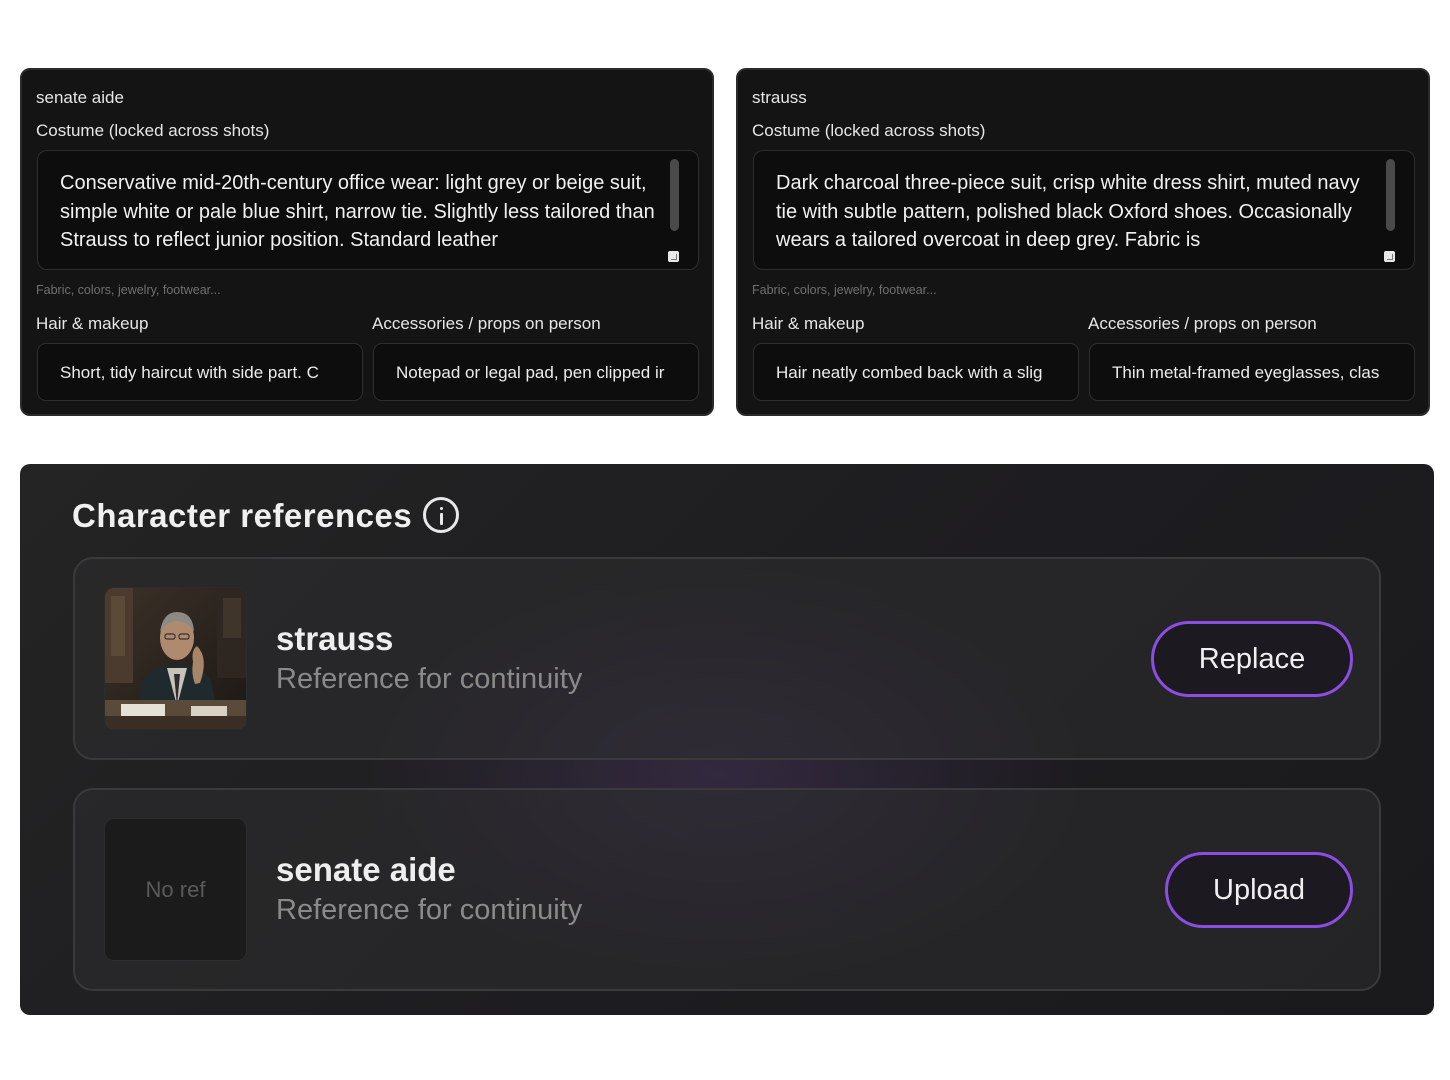 The height and width of the screenshot is (1080, 1450). What do you see at coordinates (536, 372) in the screenshot?
I see `accessories-input: Notepad or legal pad, pen clipped ir` at bounding box center [536, 372].